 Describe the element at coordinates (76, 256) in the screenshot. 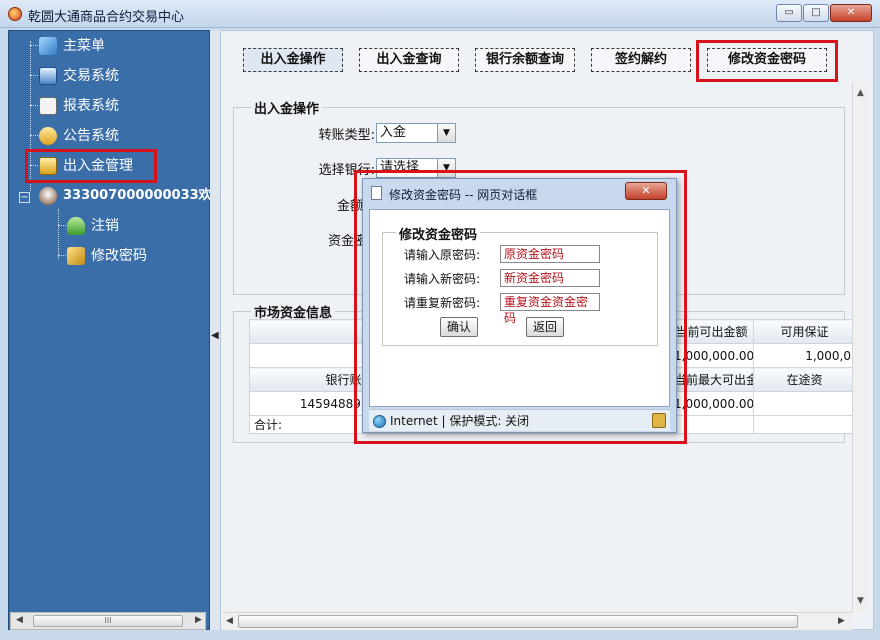

I see `key-icon` at that location.